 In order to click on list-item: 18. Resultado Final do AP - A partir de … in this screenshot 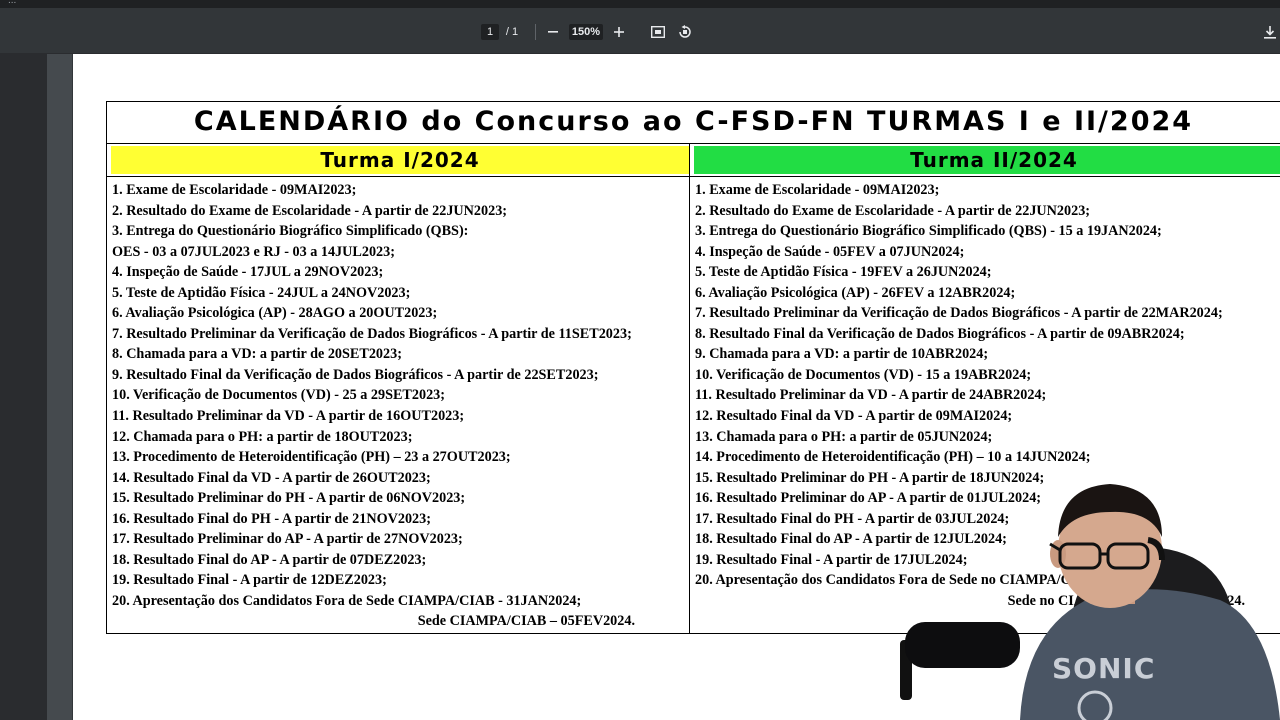, I will do `click(269, 559)`.